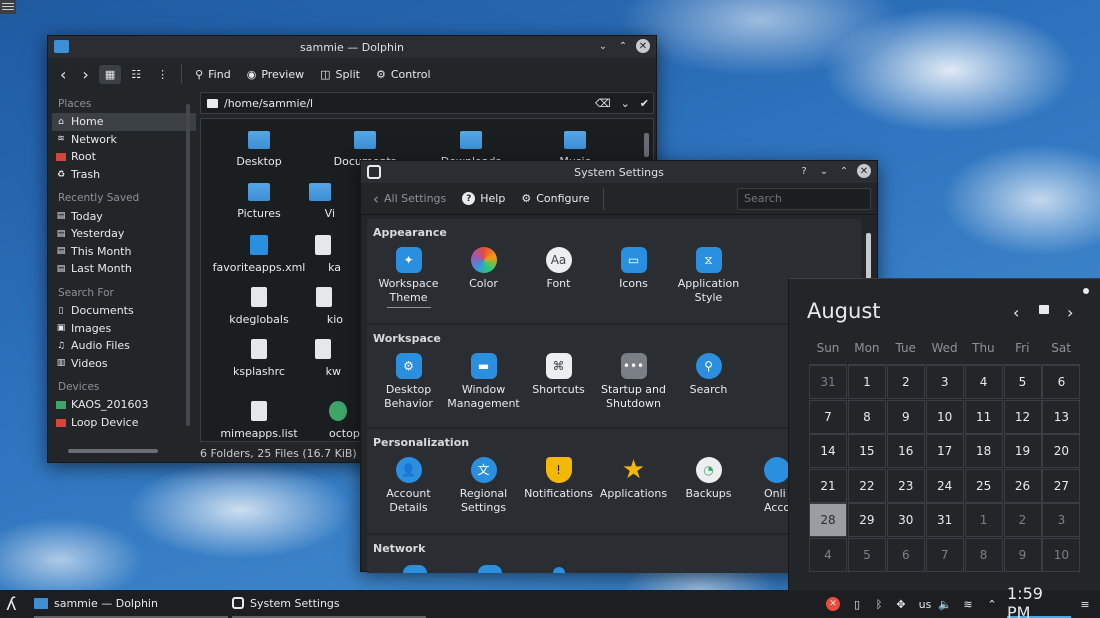 The height and width of the screenshot is (618, 1100). I want to click on clipboard-icon: ▯, so click(857, 604).